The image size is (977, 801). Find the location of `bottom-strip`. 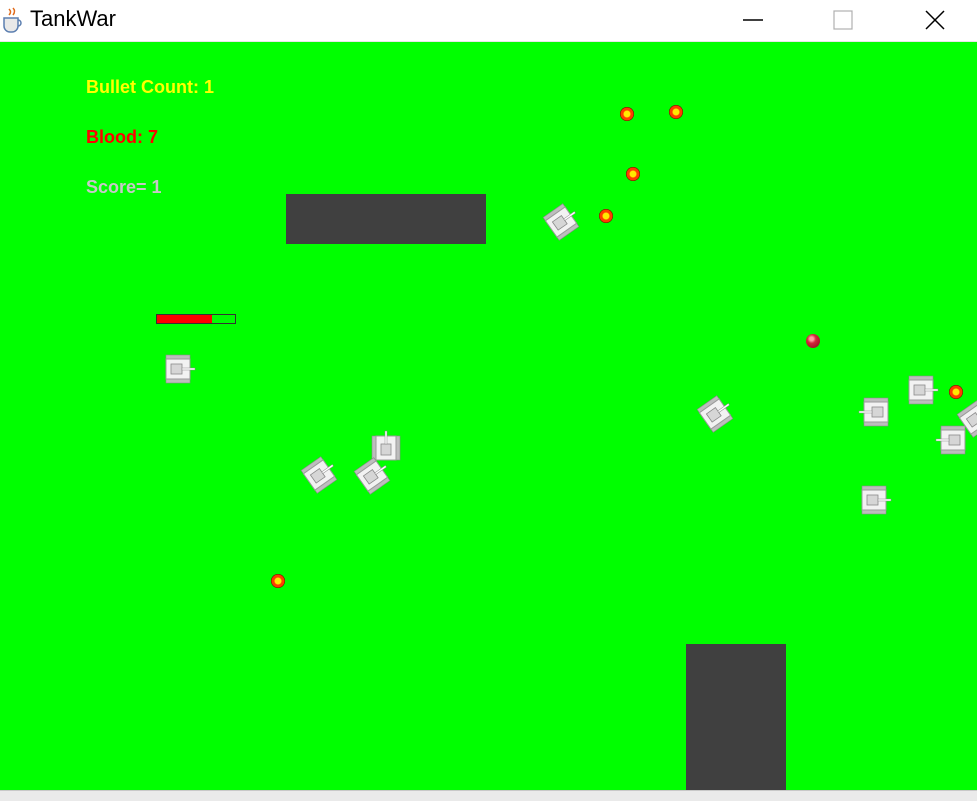

bottom-strip is located at coordinates (488, 795).